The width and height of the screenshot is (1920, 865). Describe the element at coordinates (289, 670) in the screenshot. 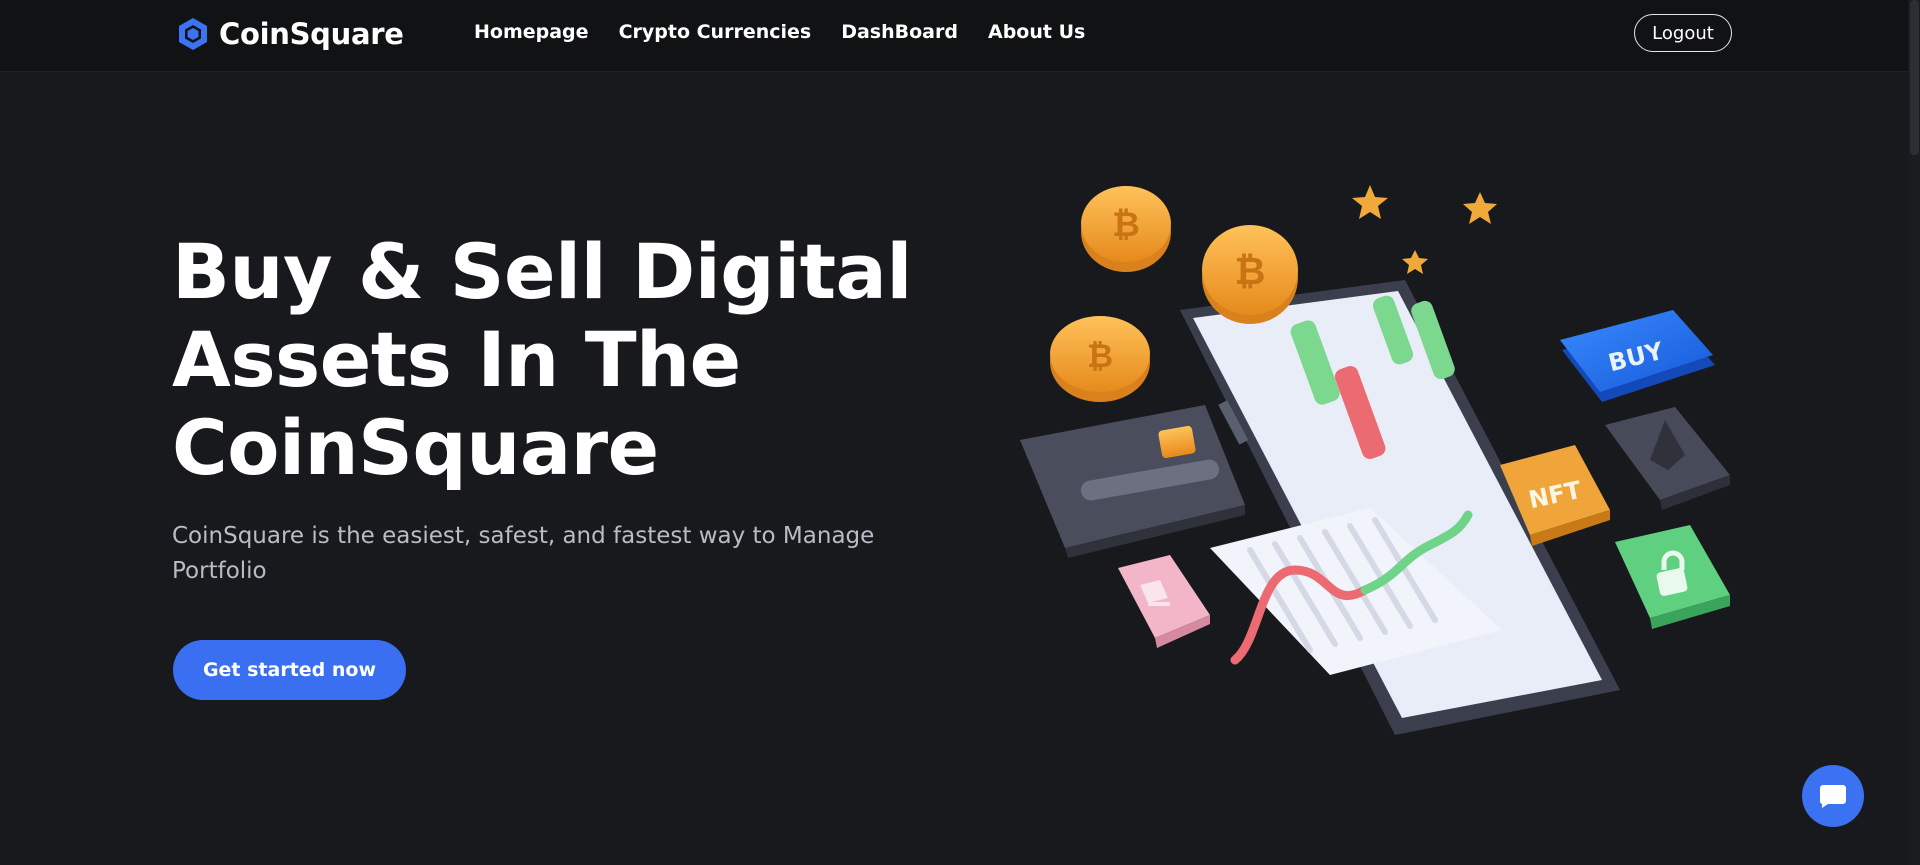

I see `get-started-button: Get started now` at that location.